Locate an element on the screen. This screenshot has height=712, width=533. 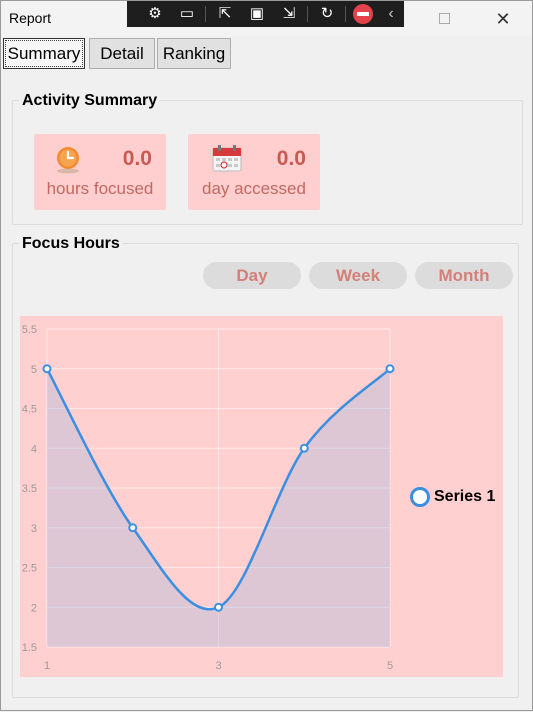
y-tick-label: 3 is located at coordinates (34, 529).